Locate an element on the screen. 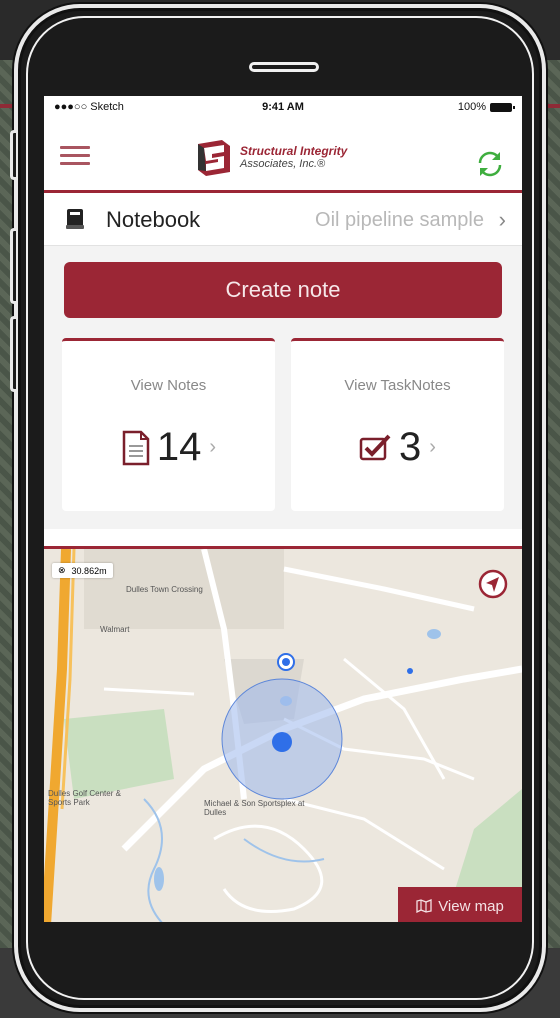 This screenshot has height=1018, width=560. phone-volume-down is located at coordinates (13, 354).